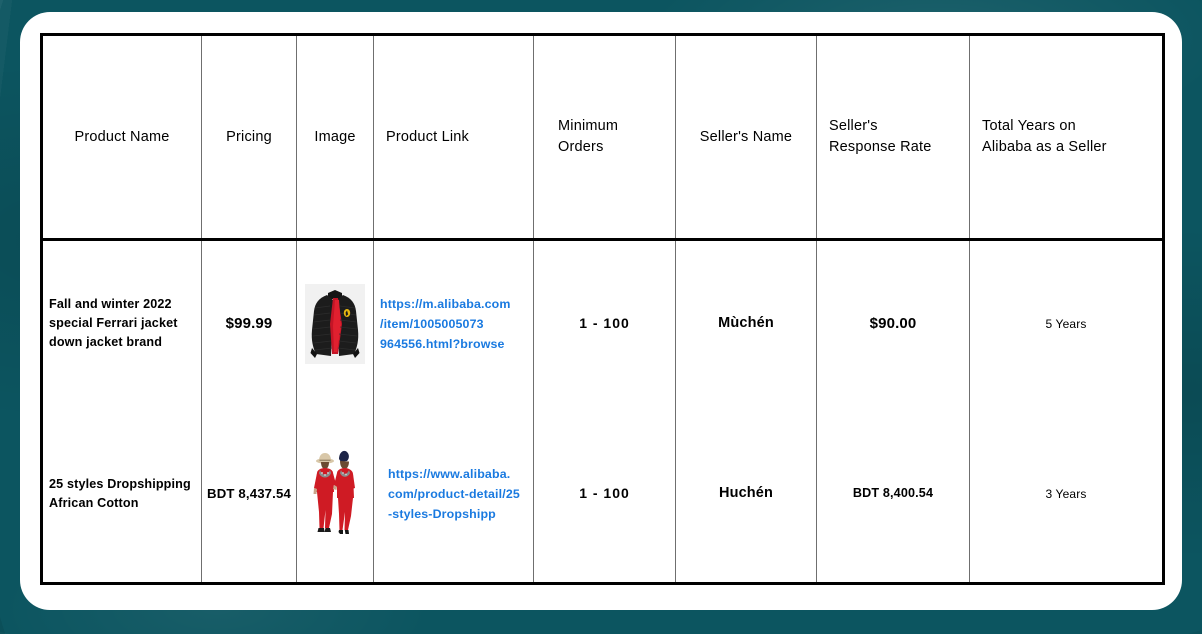 The height and width of the screenshot is (634, 1202). I want to click on product-name-line1: Fall and winter 2022, so click(110, 304).